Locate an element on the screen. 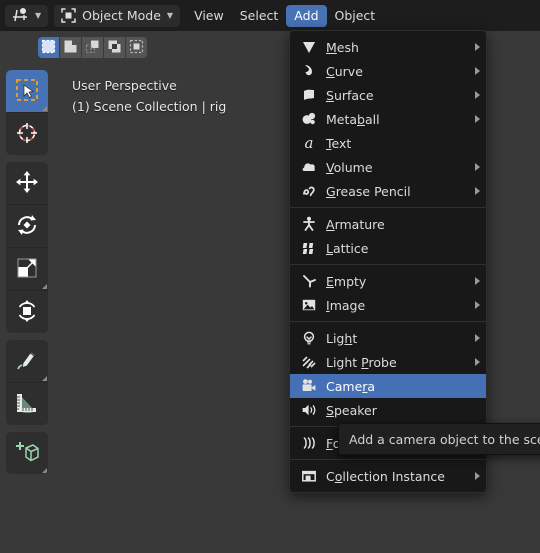 Image resolution: width=540 pixels, height=553 pixels. select-mode-invert is located at coordinates (114, 47).